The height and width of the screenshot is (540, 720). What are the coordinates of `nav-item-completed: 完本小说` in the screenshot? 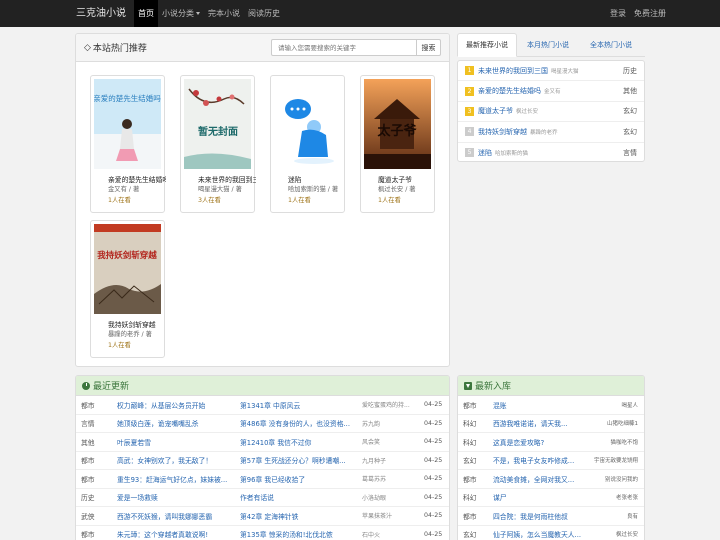 It's located at (224, 13).